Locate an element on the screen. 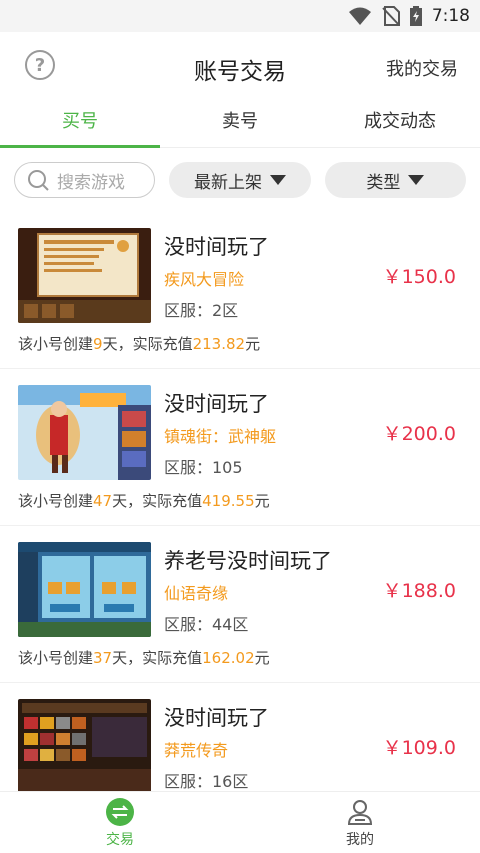  header: ? 账号交易 我的交易 is located at coordinates (240, 65).